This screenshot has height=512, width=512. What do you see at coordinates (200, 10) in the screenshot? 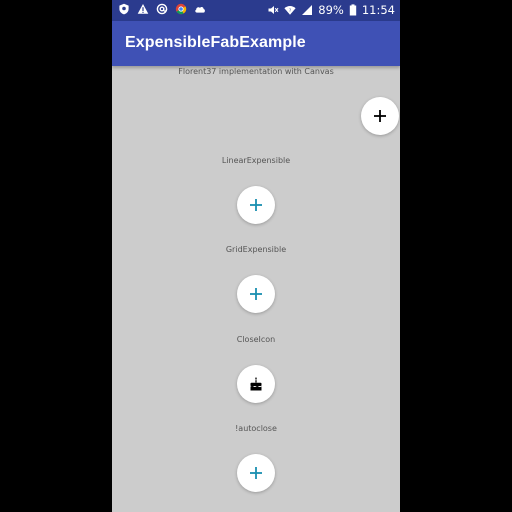
I see `cloud-icon` at bounding box center [200, 10].